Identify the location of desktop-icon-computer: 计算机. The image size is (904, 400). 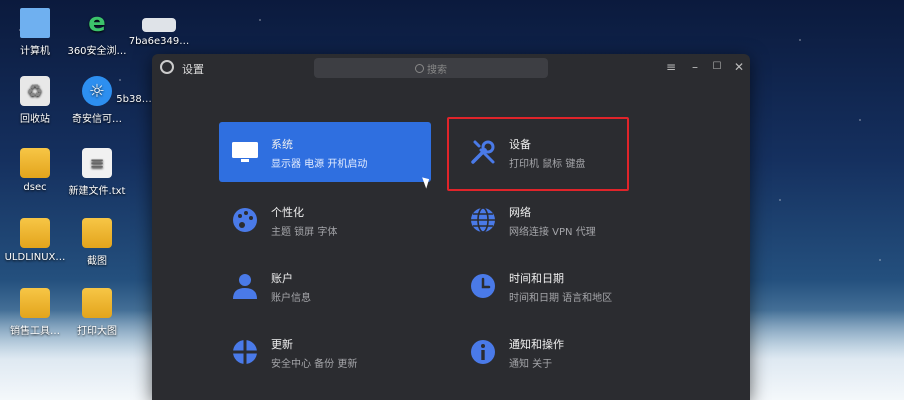
(35, 32).